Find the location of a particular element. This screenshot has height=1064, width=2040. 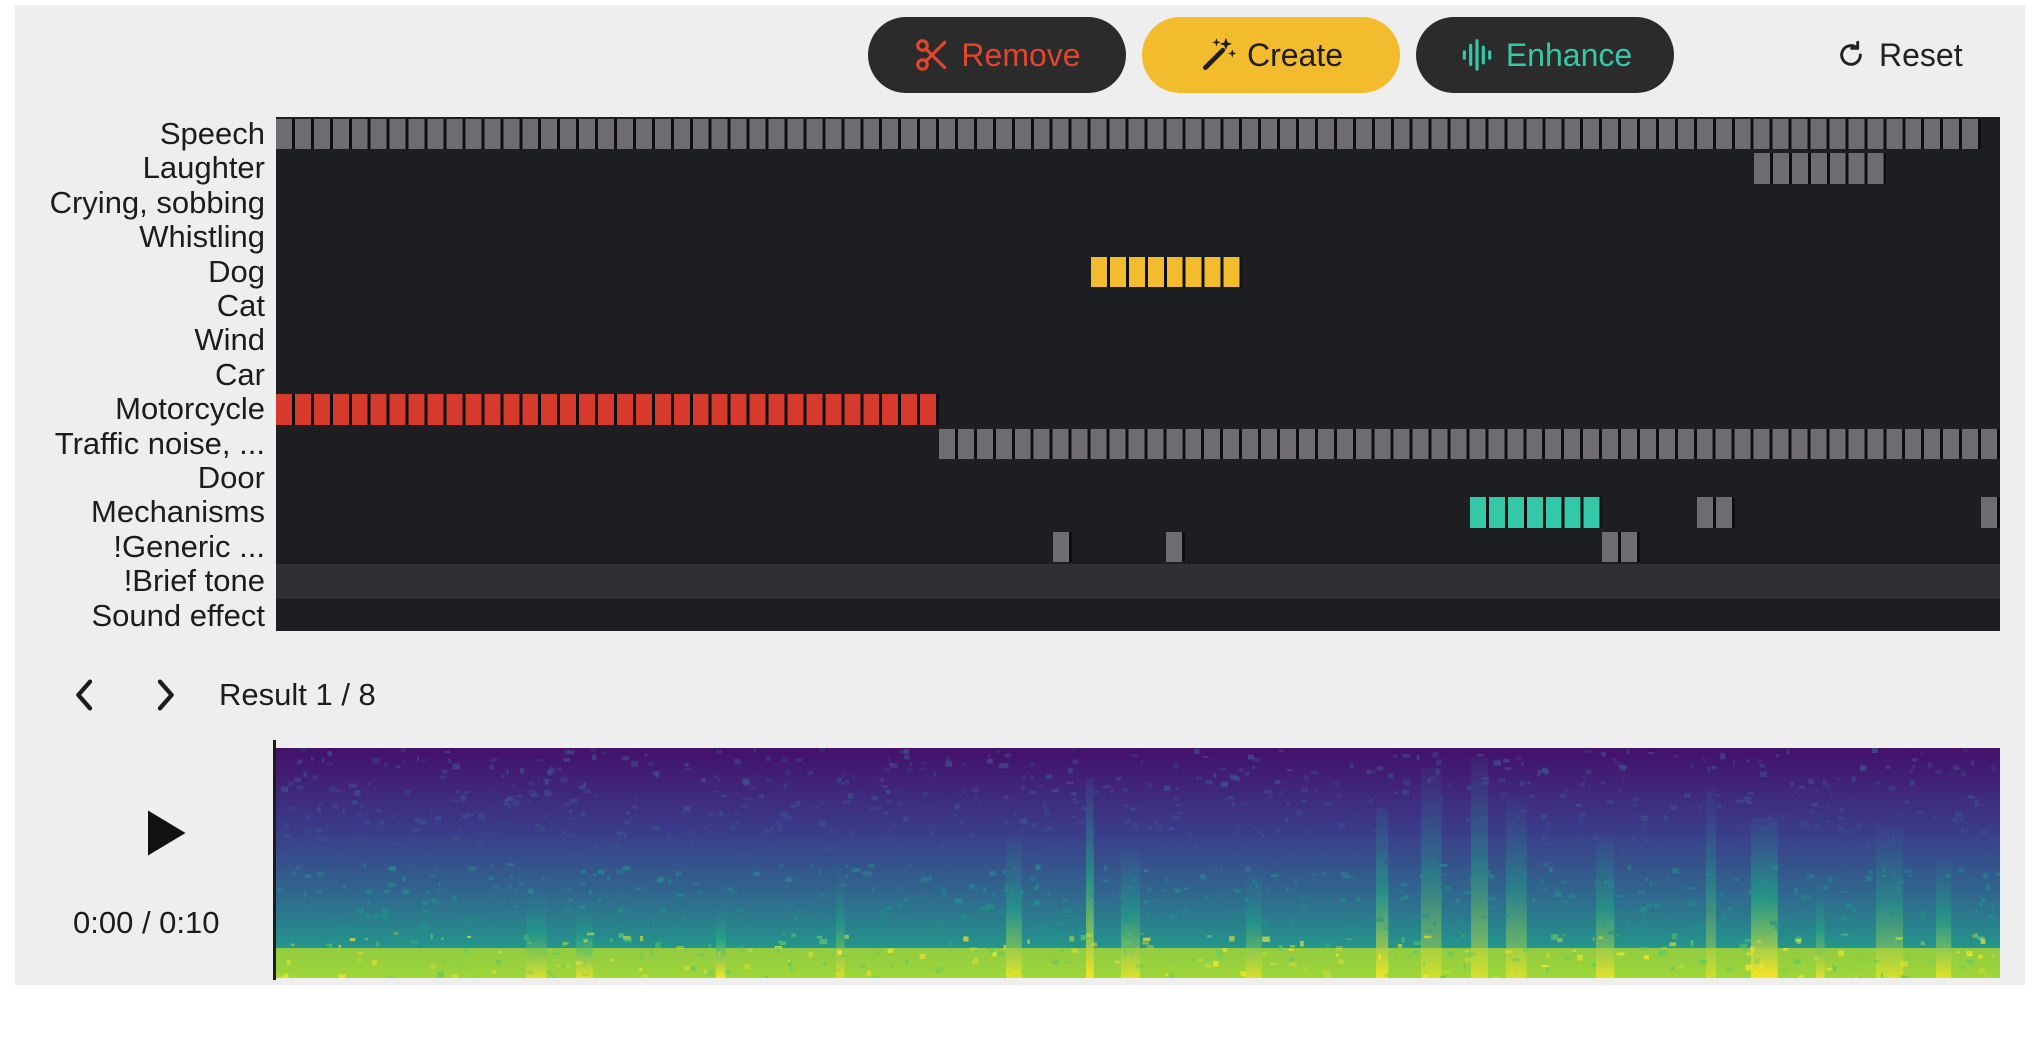

sound-class-label: Whistling is located at coordinates (202, 237).